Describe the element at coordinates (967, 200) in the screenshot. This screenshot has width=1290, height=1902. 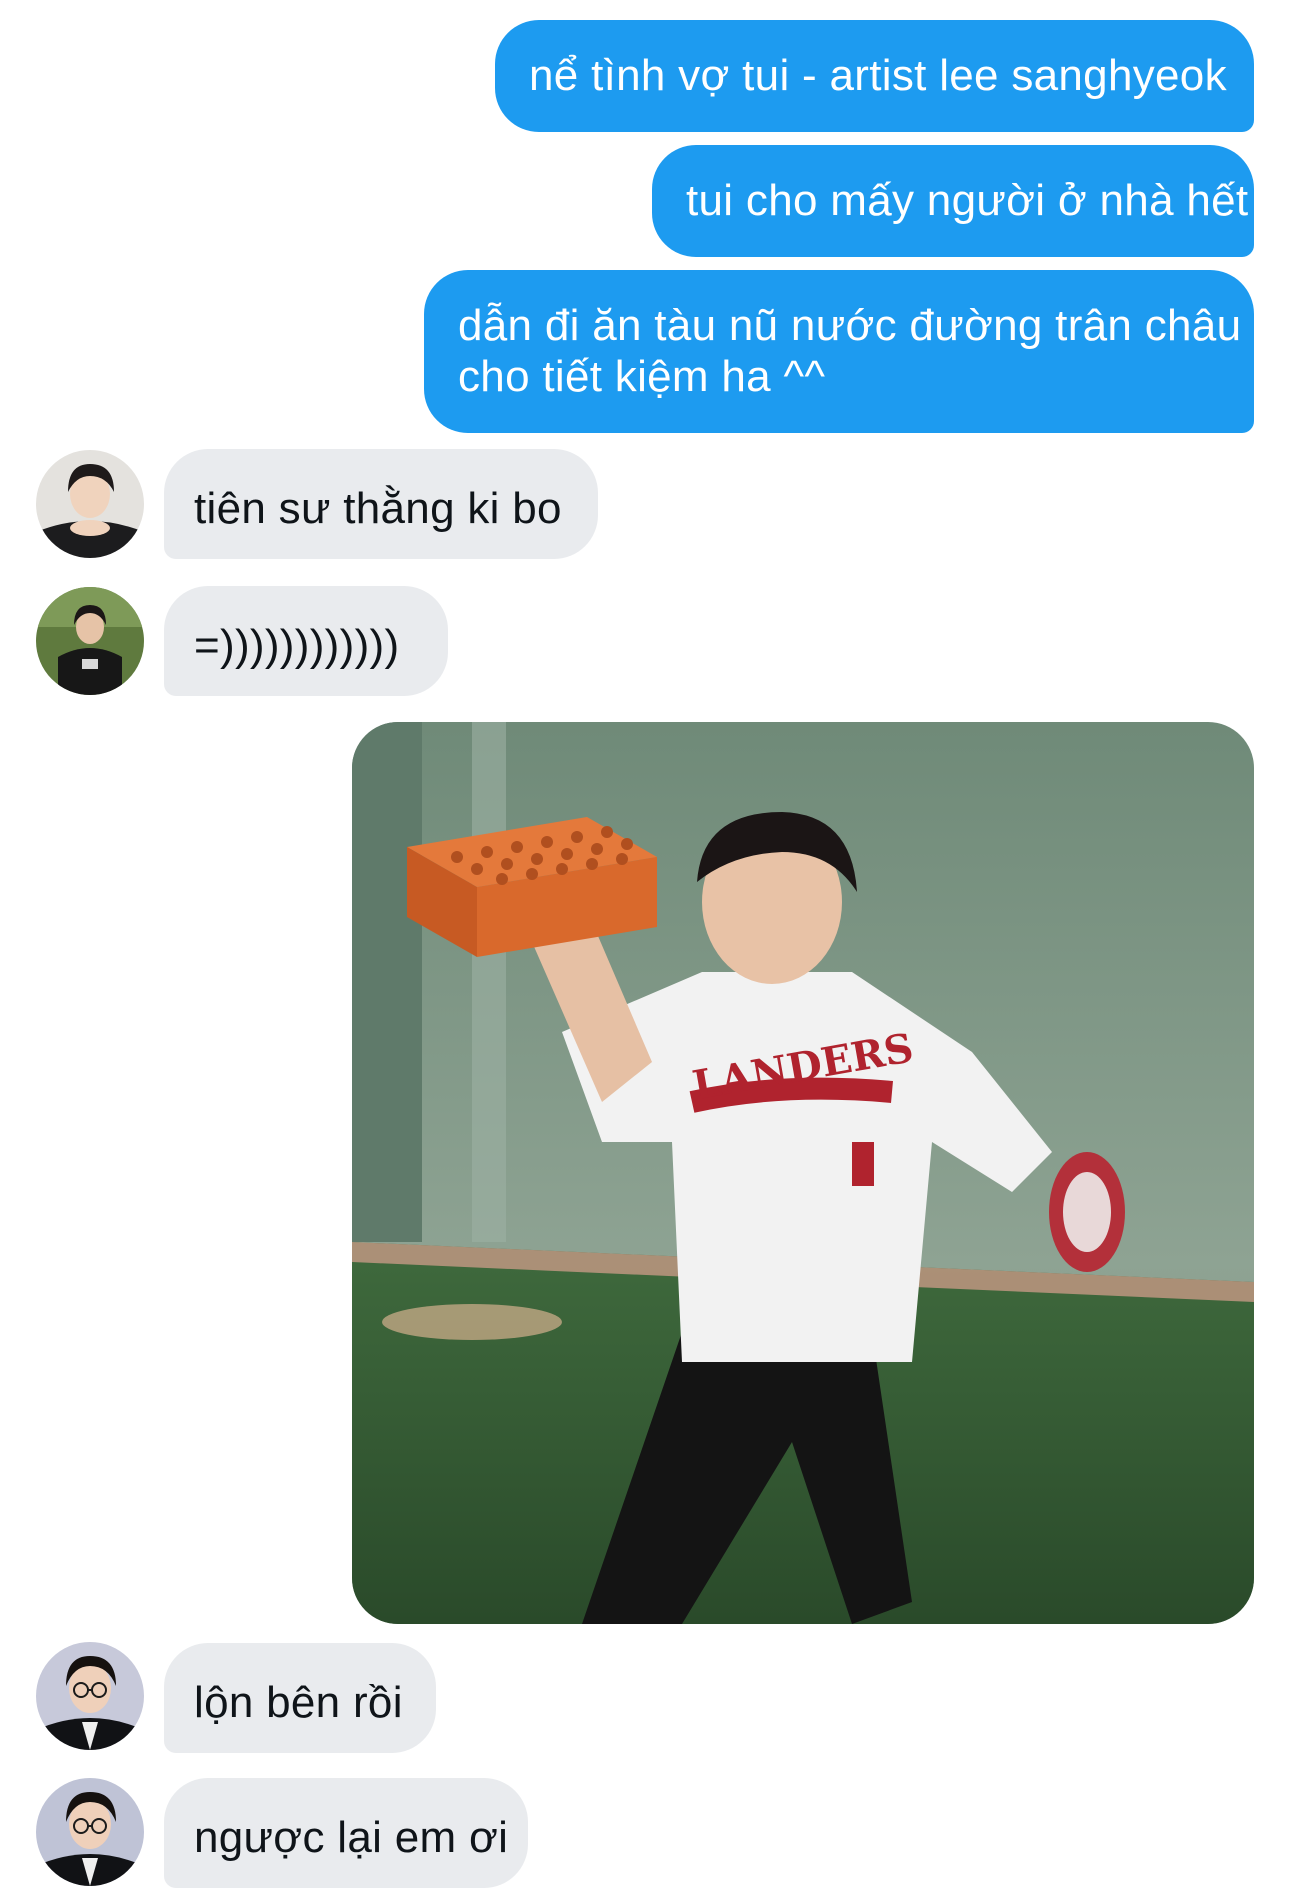
I see `message-text: tui cho mấy người ở nhà hết` at that location.